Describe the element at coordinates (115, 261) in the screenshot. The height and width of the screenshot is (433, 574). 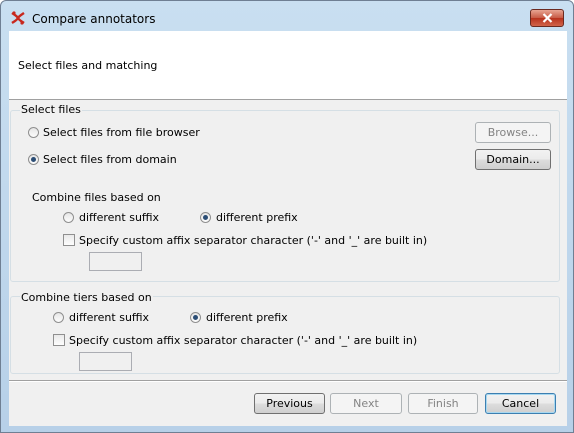
I see `files-separator-input` at that location.